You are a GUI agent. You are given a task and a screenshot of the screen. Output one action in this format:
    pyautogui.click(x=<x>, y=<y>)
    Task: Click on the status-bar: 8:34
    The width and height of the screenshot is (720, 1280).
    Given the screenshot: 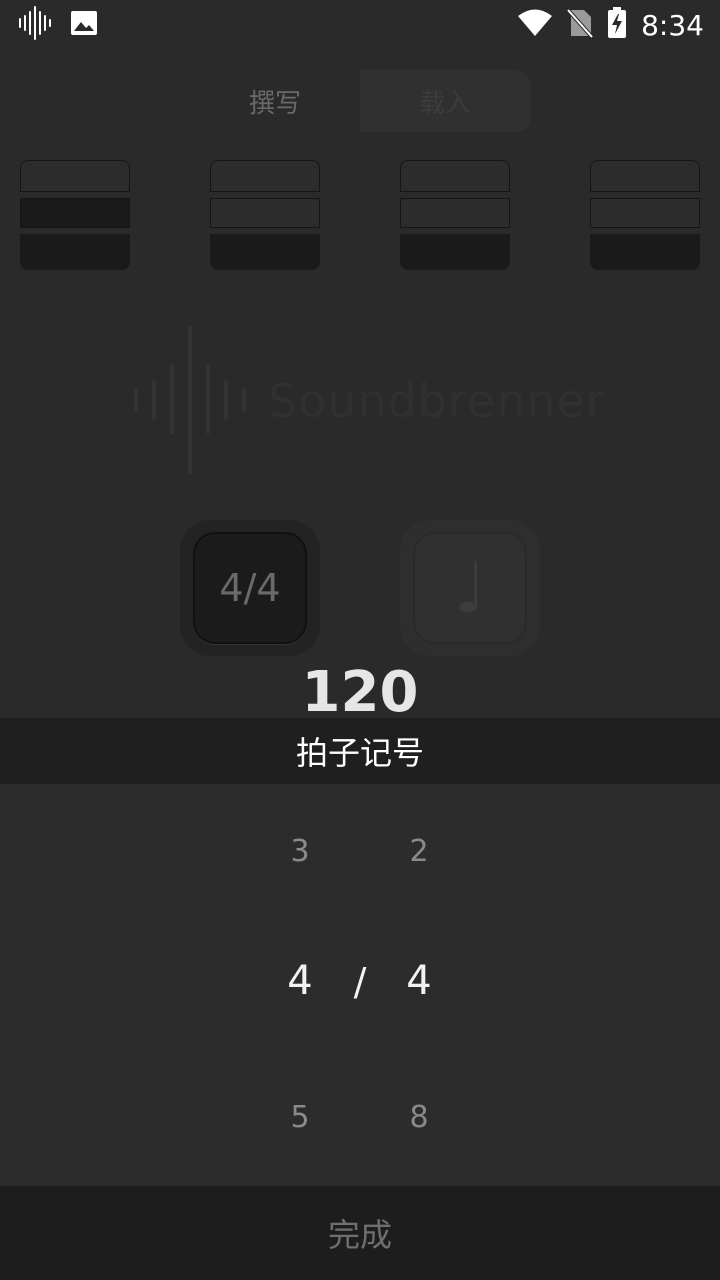 What is the action you would take?
    pyautogui.click(x=360, y=25)
    